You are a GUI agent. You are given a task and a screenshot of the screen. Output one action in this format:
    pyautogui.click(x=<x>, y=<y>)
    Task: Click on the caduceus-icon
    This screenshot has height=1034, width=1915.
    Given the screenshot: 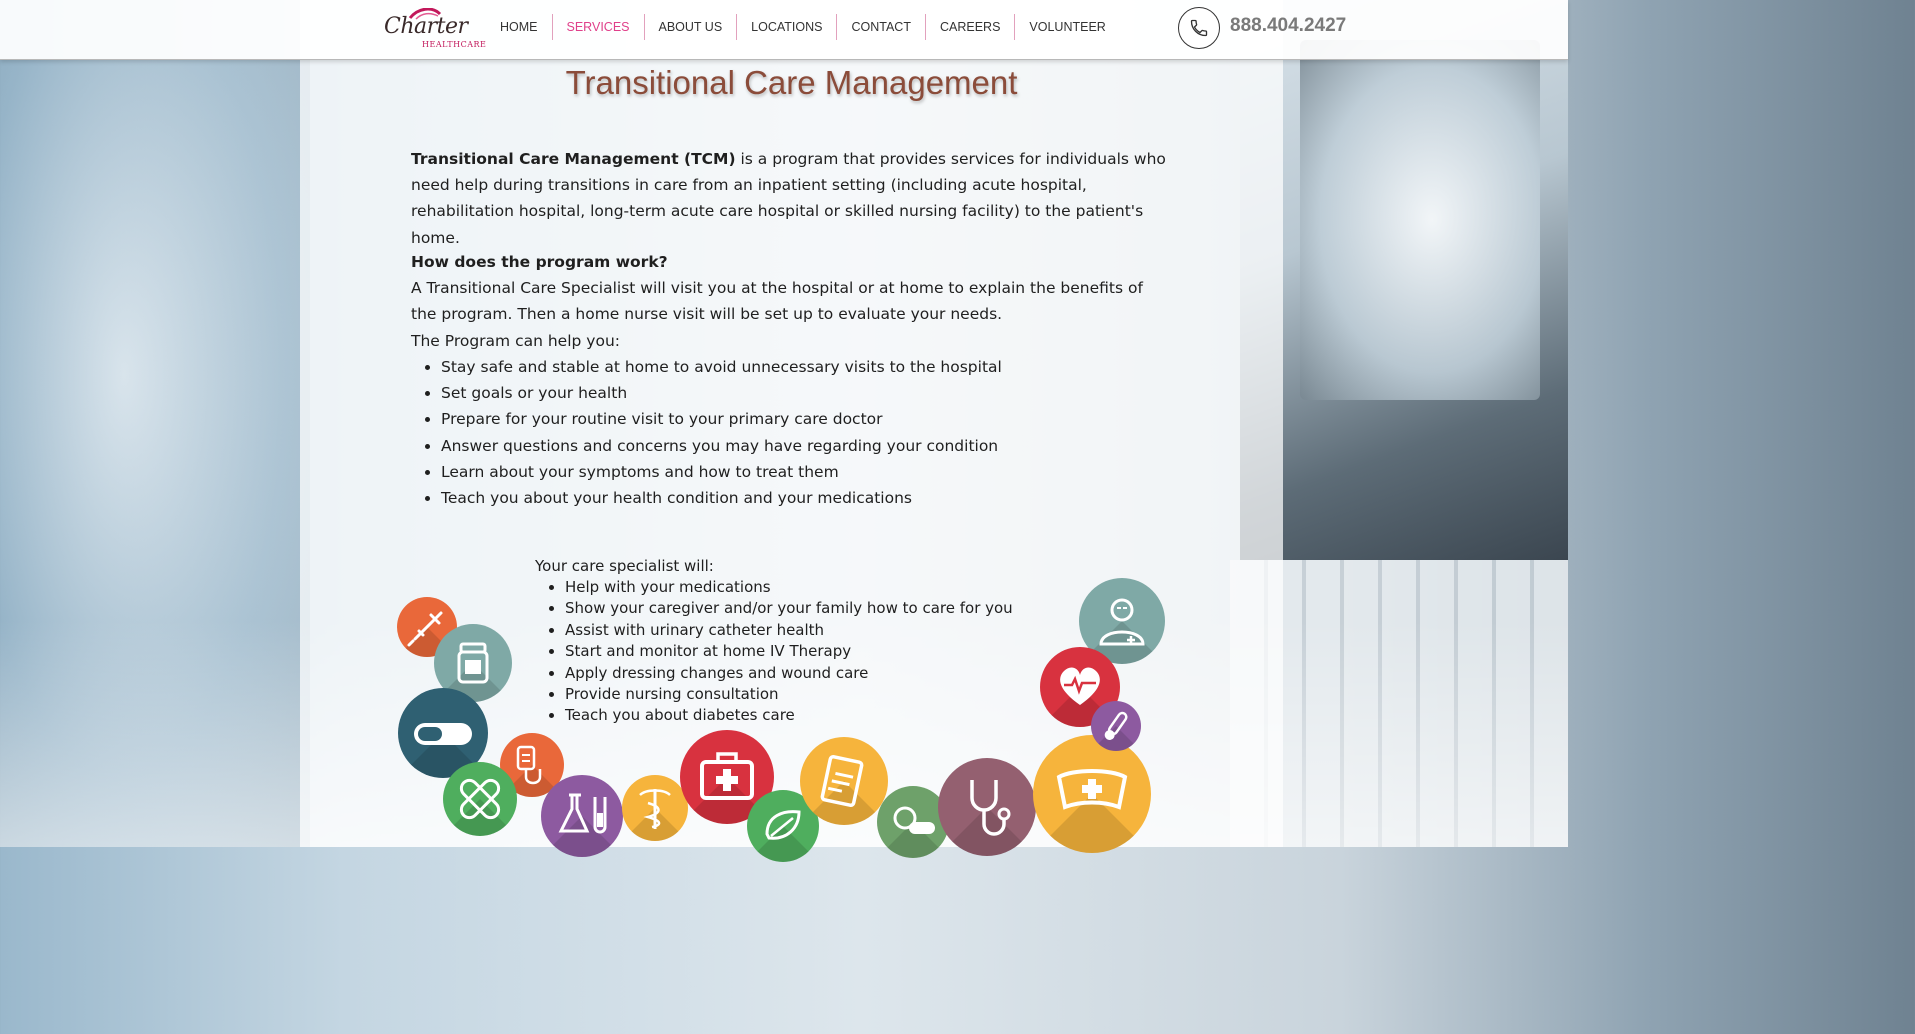 What is the action you would take?
    pyautogui.click(x=655, y=808)
    